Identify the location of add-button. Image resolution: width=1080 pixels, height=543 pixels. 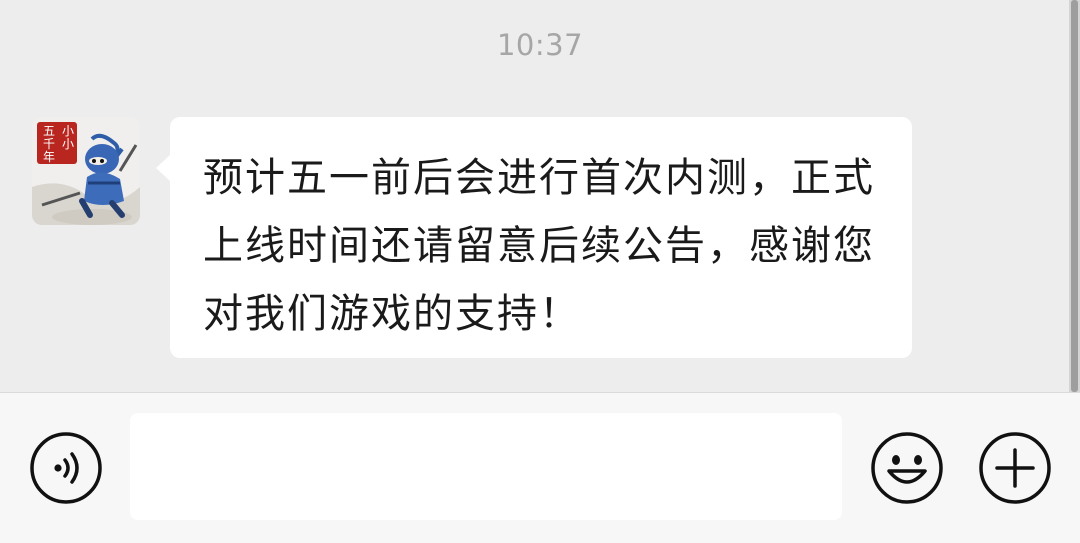
(1015, 468).